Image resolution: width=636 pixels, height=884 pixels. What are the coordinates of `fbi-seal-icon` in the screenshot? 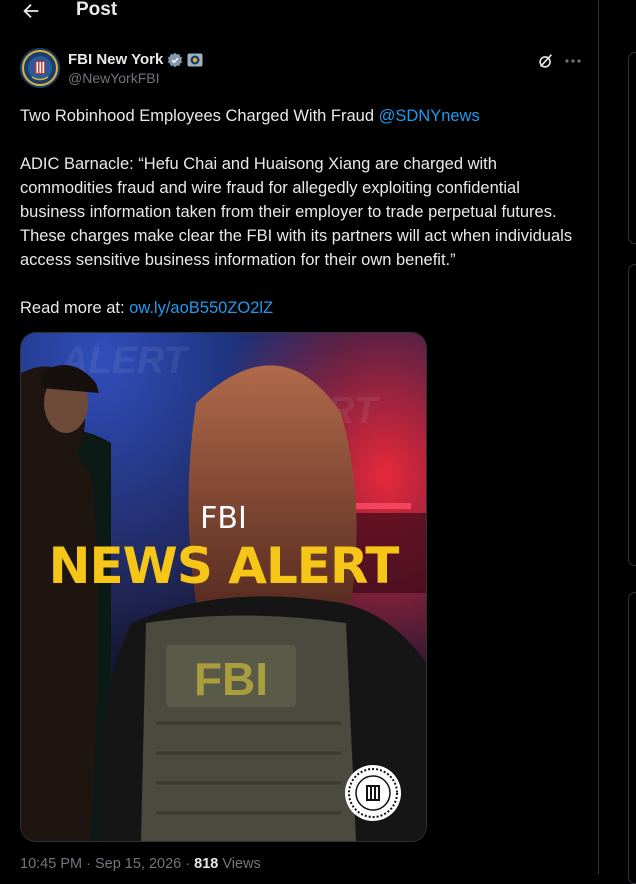 It's located at (373, 793).